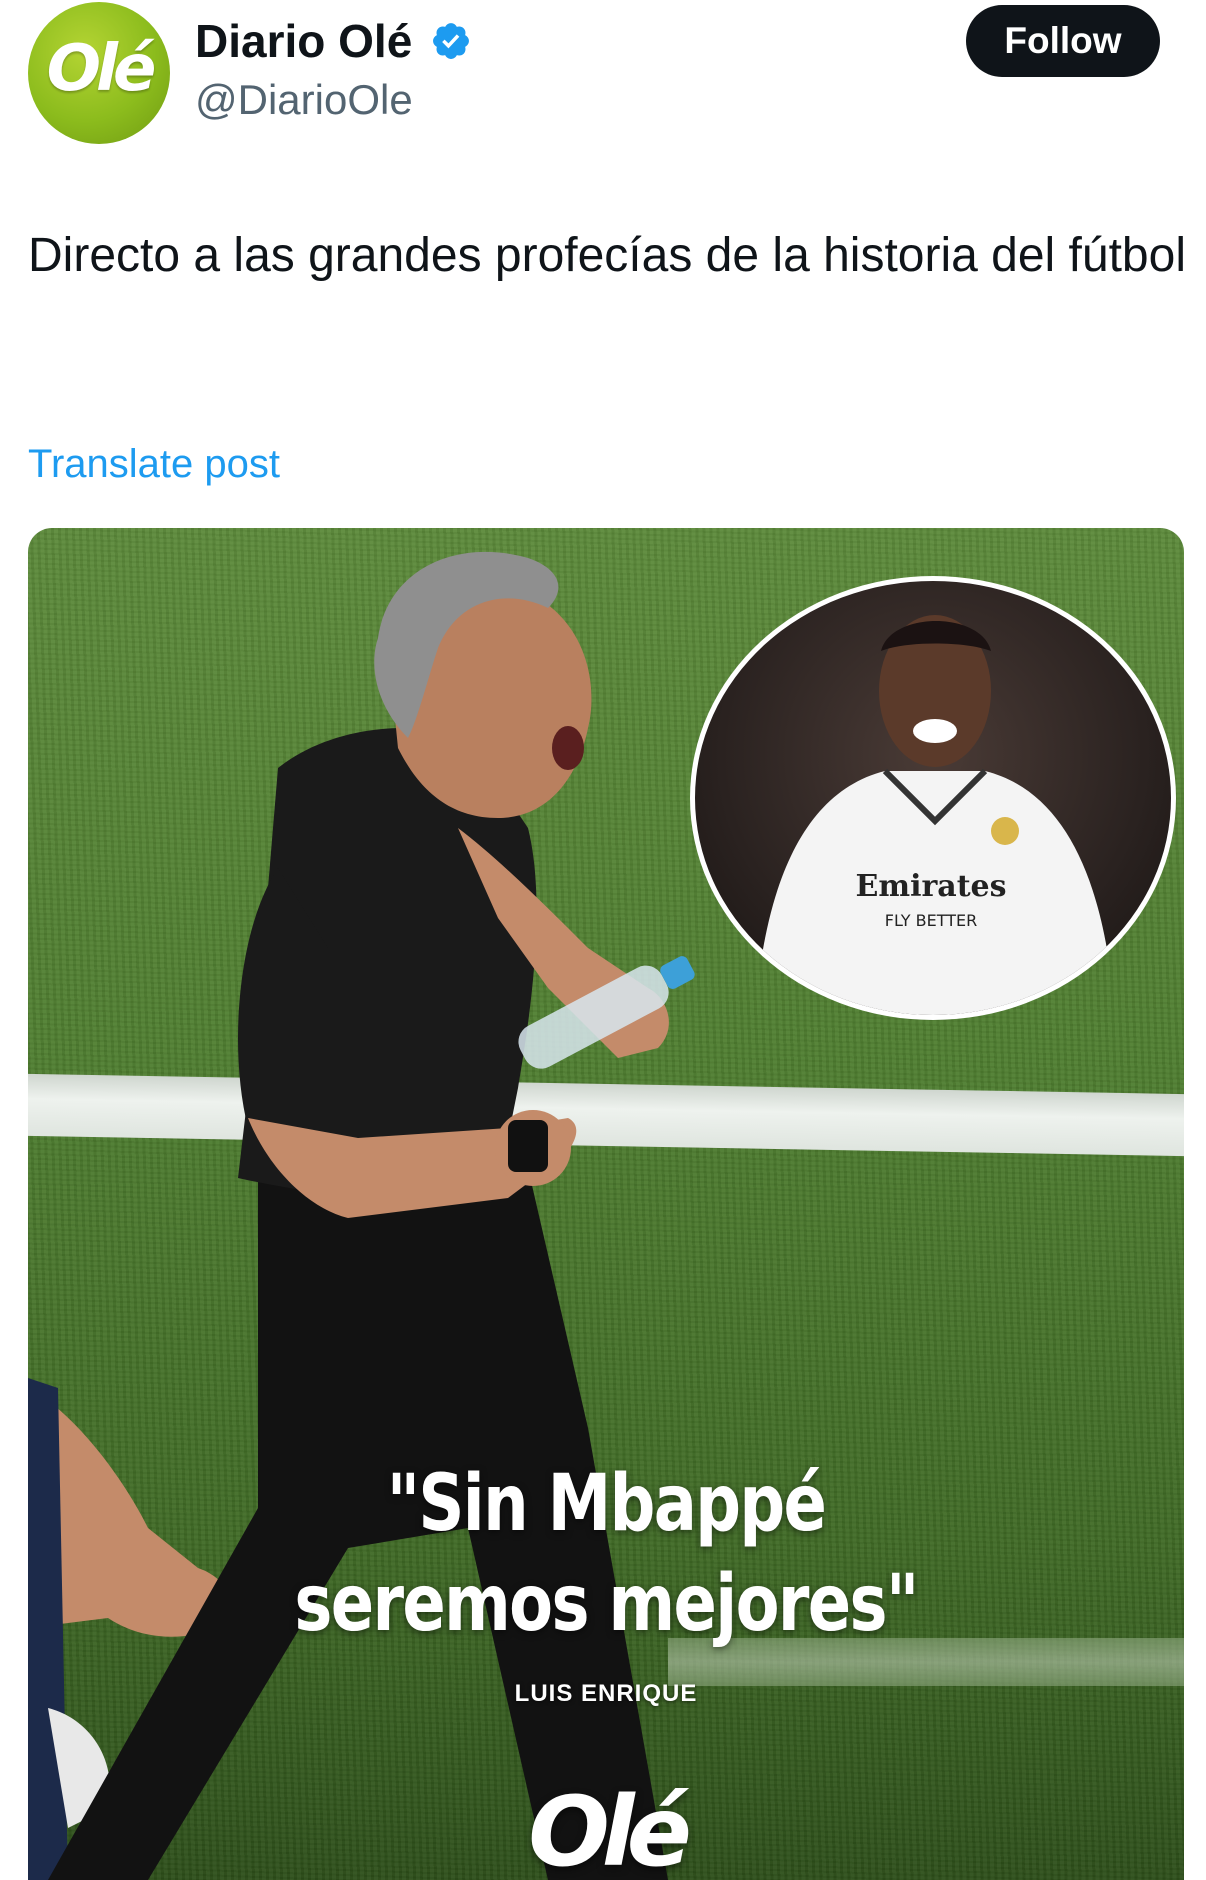  Describe the element at coordinates (603, 80) in the screenshot. I see `post-header: Olé Diario Olé @DiarioOle Follow` at that location.